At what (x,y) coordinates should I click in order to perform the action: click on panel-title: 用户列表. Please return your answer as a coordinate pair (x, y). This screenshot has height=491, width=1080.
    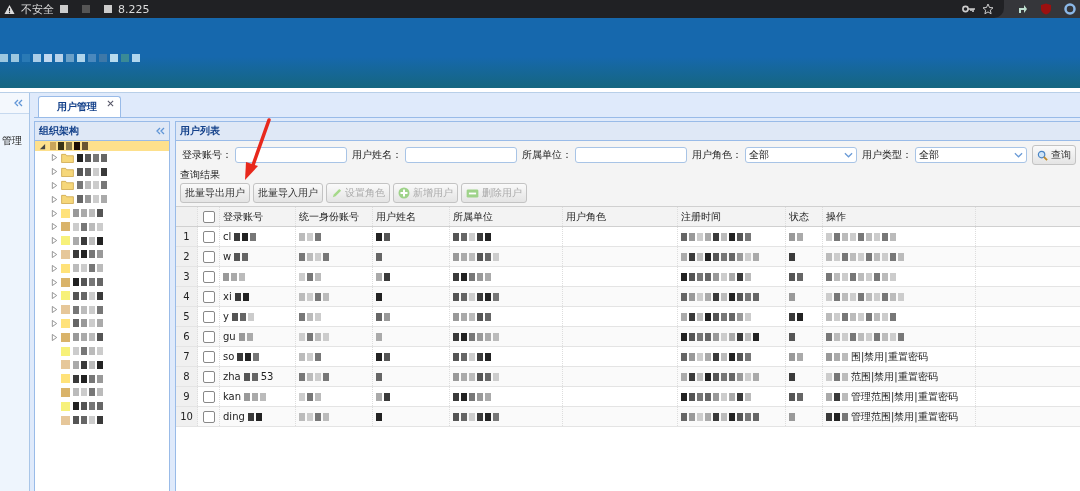
    Looking at the image, I should click on (200, 131).